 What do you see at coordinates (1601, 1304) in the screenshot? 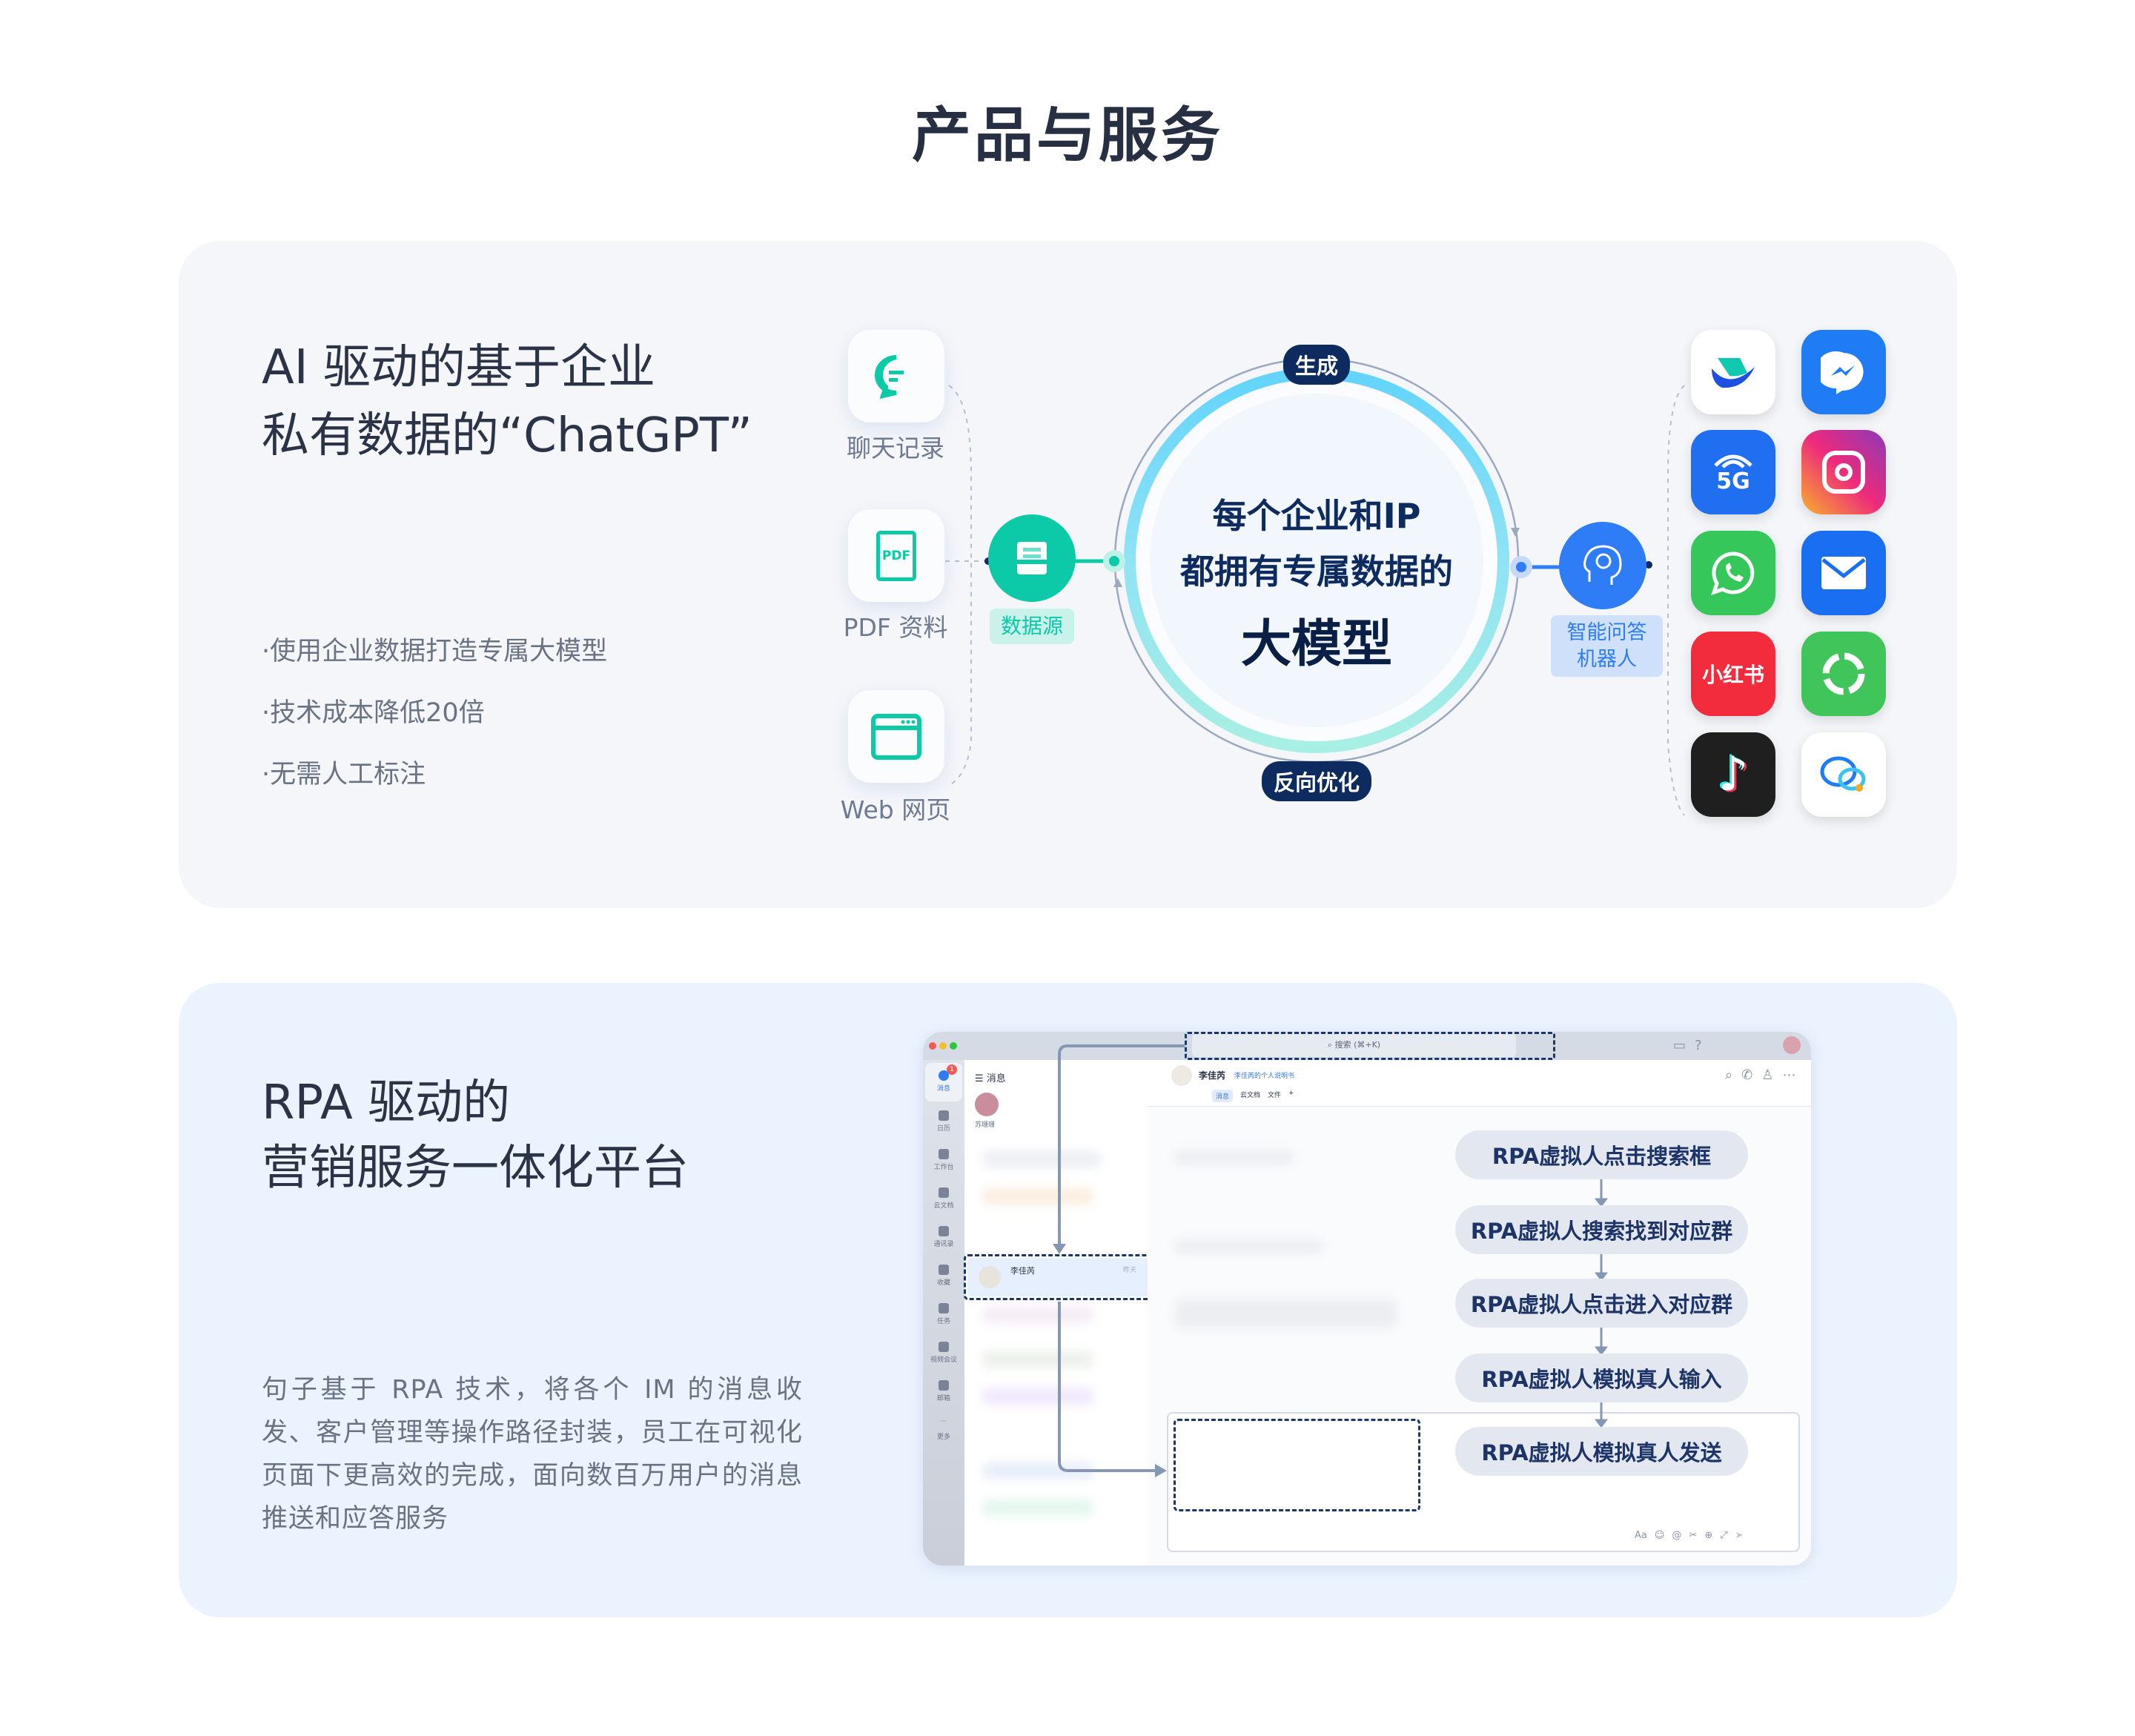
I see `rpa-step: RPA虚拟人点击进入对应群` at bounding box center [1601, 1304].